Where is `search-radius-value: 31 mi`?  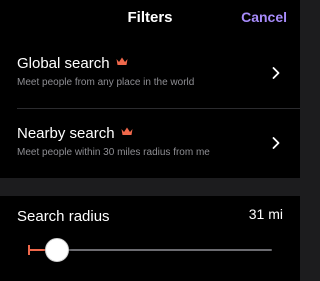
search-radius-value: 31 mi is located at coordinates (265, 214).